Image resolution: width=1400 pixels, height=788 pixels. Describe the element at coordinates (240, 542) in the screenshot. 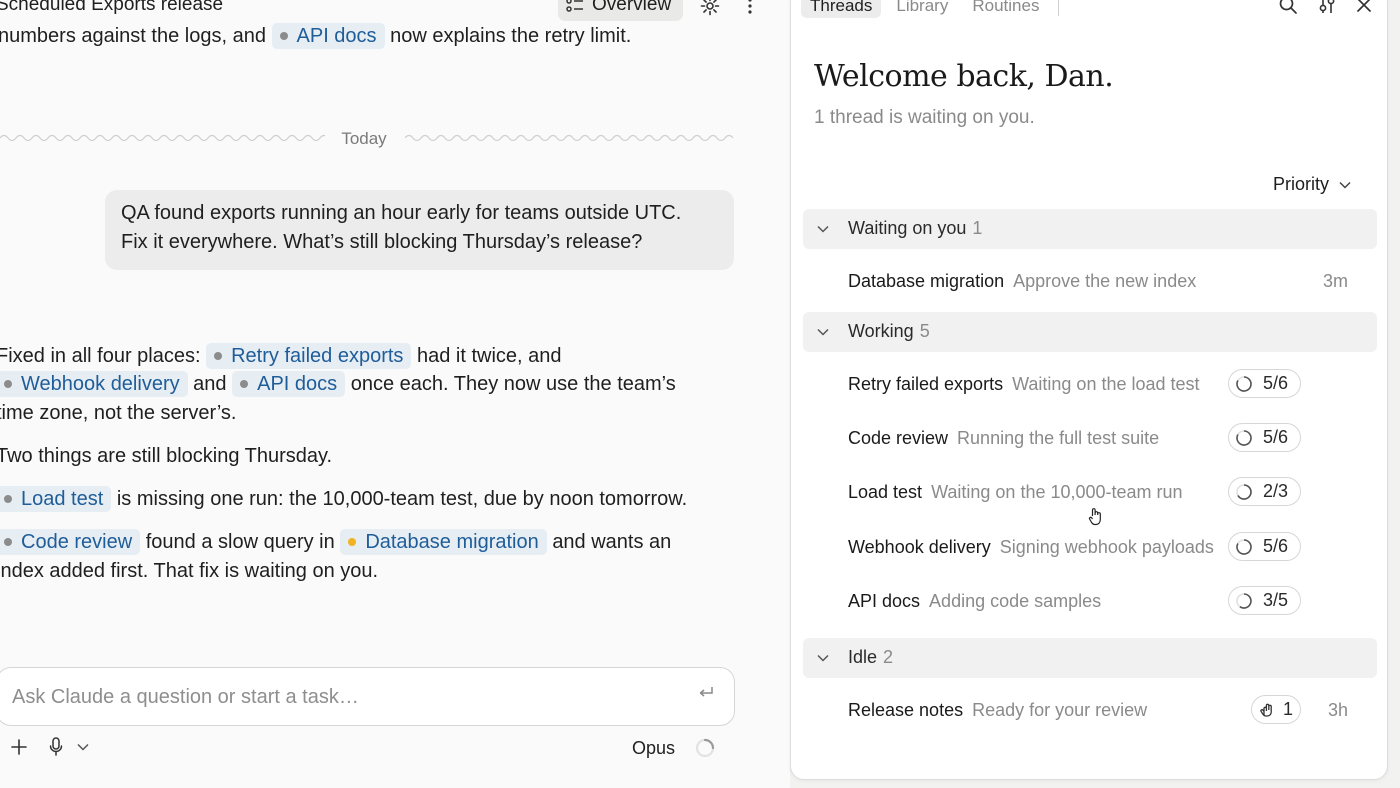

I see `reply-text: found a slow query in` at that location.